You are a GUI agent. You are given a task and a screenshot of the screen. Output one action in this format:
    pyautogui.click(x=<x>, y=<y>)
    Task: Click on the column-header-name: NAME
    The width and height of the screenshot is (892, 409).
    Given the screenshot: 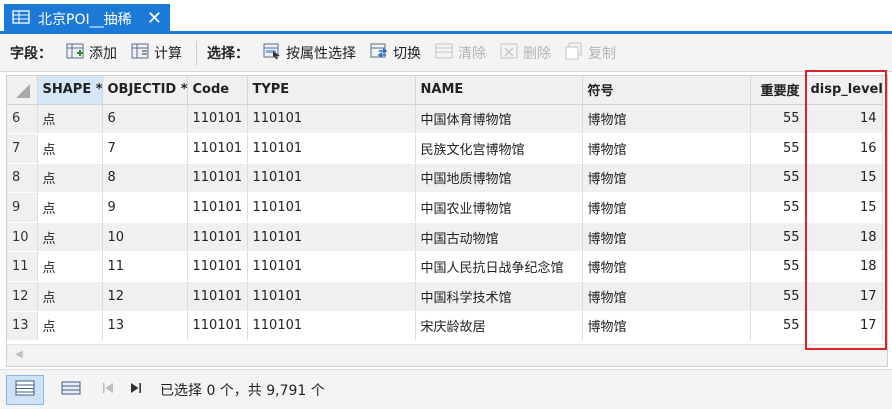 What is the action you would take?
    pyautogui.click(x=499, y=90)
    